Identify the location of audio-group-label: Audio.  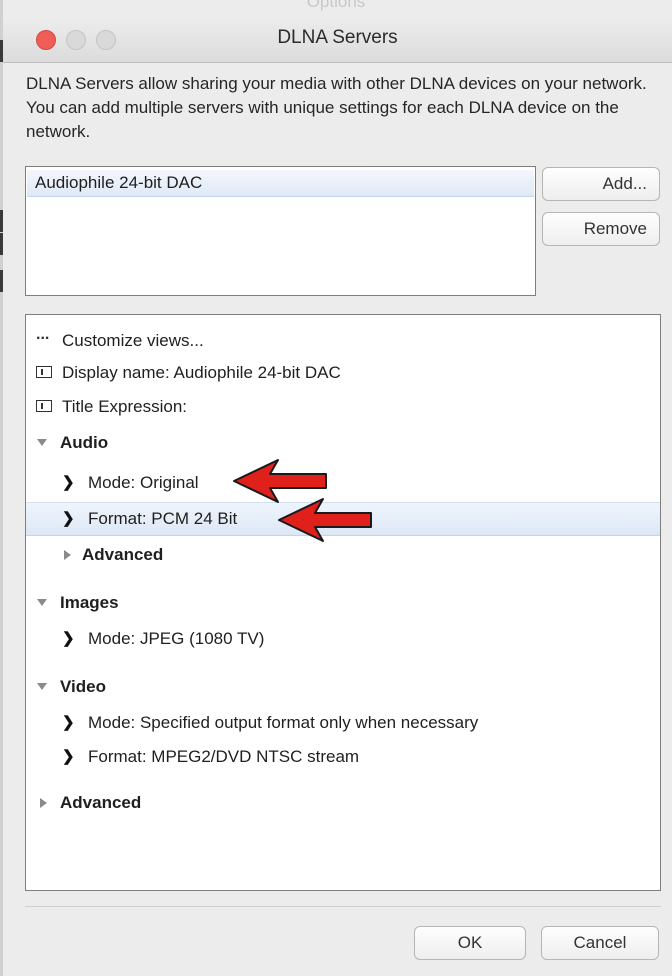
(84, 442).